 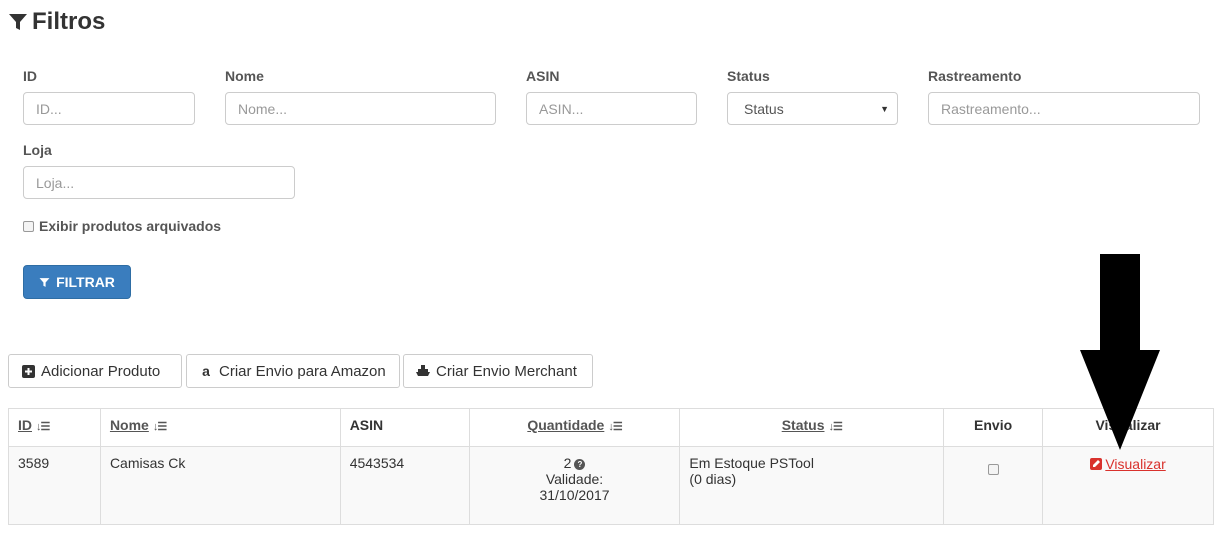 What do you see at coordinates (30, 76) in the screenshot?
I see `id-label: ID` at bounding box center [30, 76].